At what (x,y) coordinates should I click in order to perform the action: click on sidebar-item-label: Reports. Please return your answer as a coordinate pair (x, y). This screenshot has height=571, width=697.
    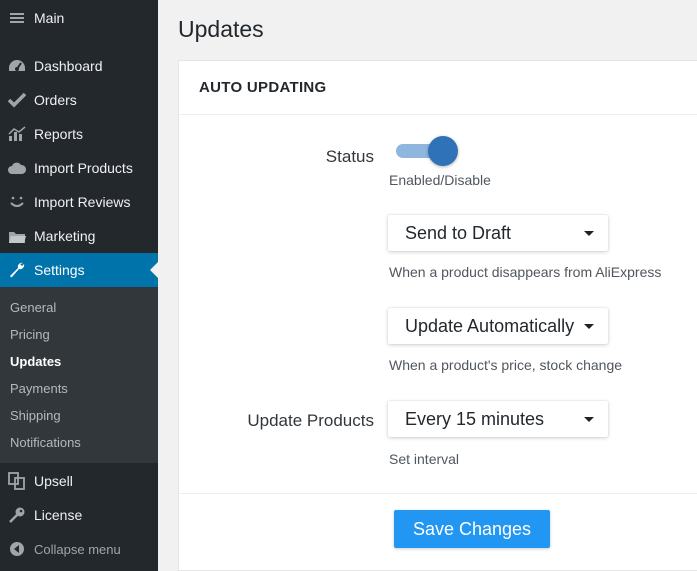
    Looking at the image, I should click on (59, 134).